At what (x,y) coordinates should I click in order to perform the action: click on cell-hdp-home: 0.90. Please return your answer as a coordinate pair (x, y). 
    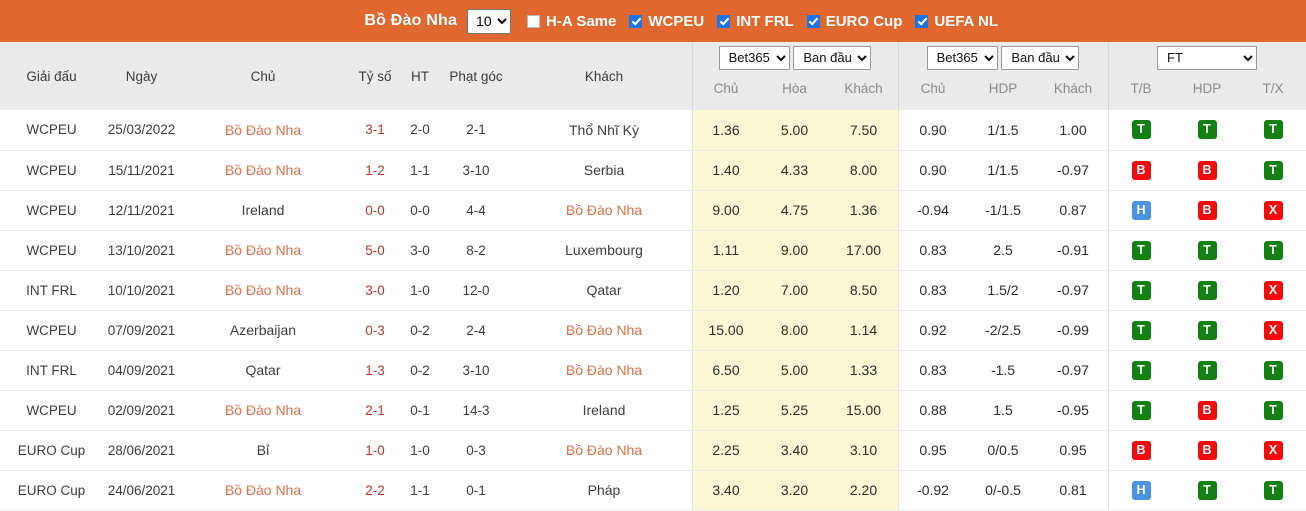
    Looking at the image, I should click on (933, 170).